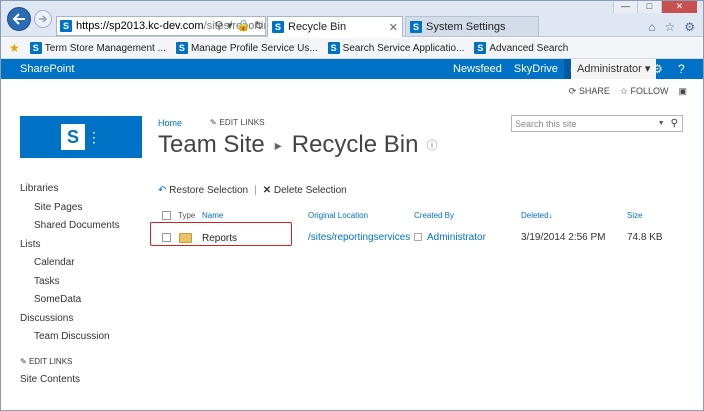 The image size is (704, 411). I want to click on maximize-icon: □, so click(649, 7).